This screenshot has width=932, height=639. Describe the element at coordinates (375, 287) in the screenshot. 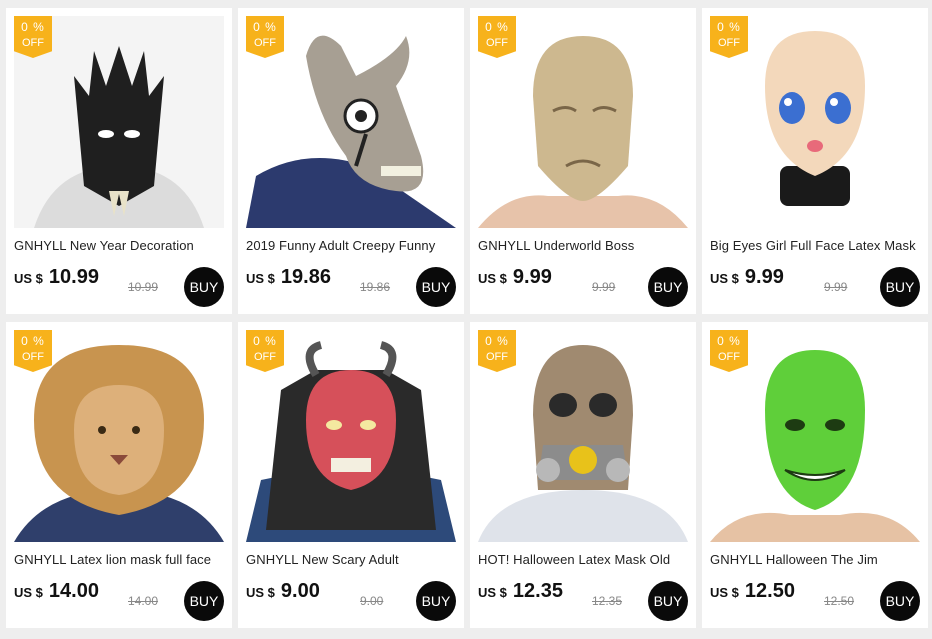

I see `old-price: 19.86` at that location.